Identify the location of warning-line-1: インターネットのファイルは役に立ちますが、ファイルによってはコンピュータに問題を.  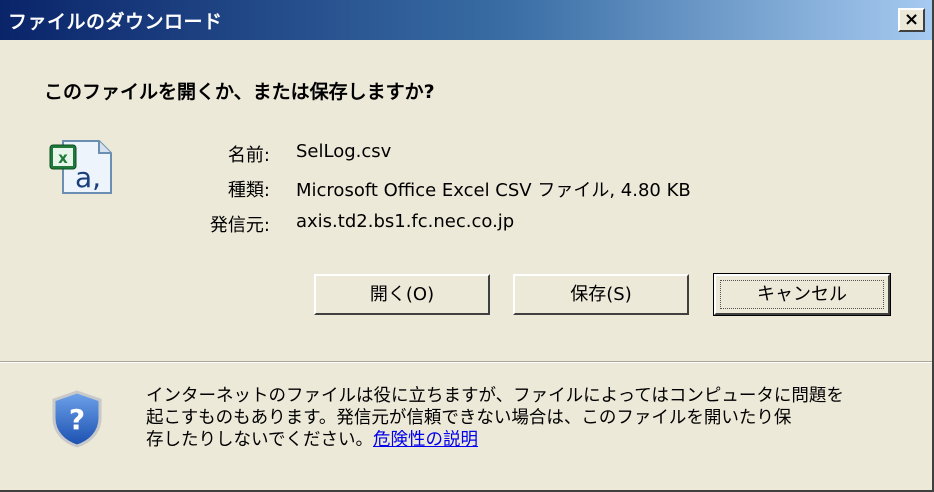
(495, 396).